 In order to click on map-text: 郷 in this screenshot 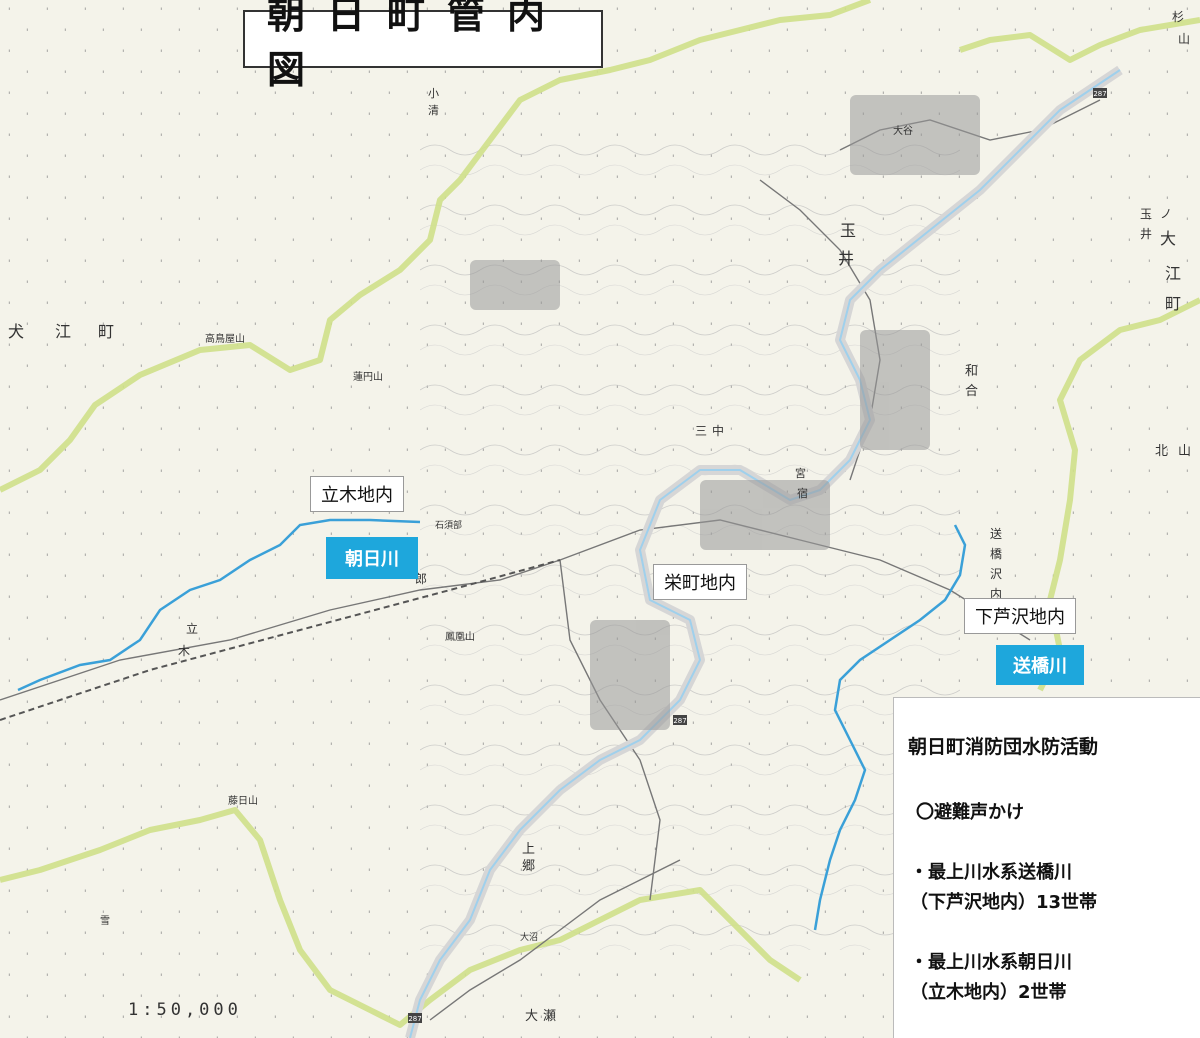, I will do `click(529, 866)`.